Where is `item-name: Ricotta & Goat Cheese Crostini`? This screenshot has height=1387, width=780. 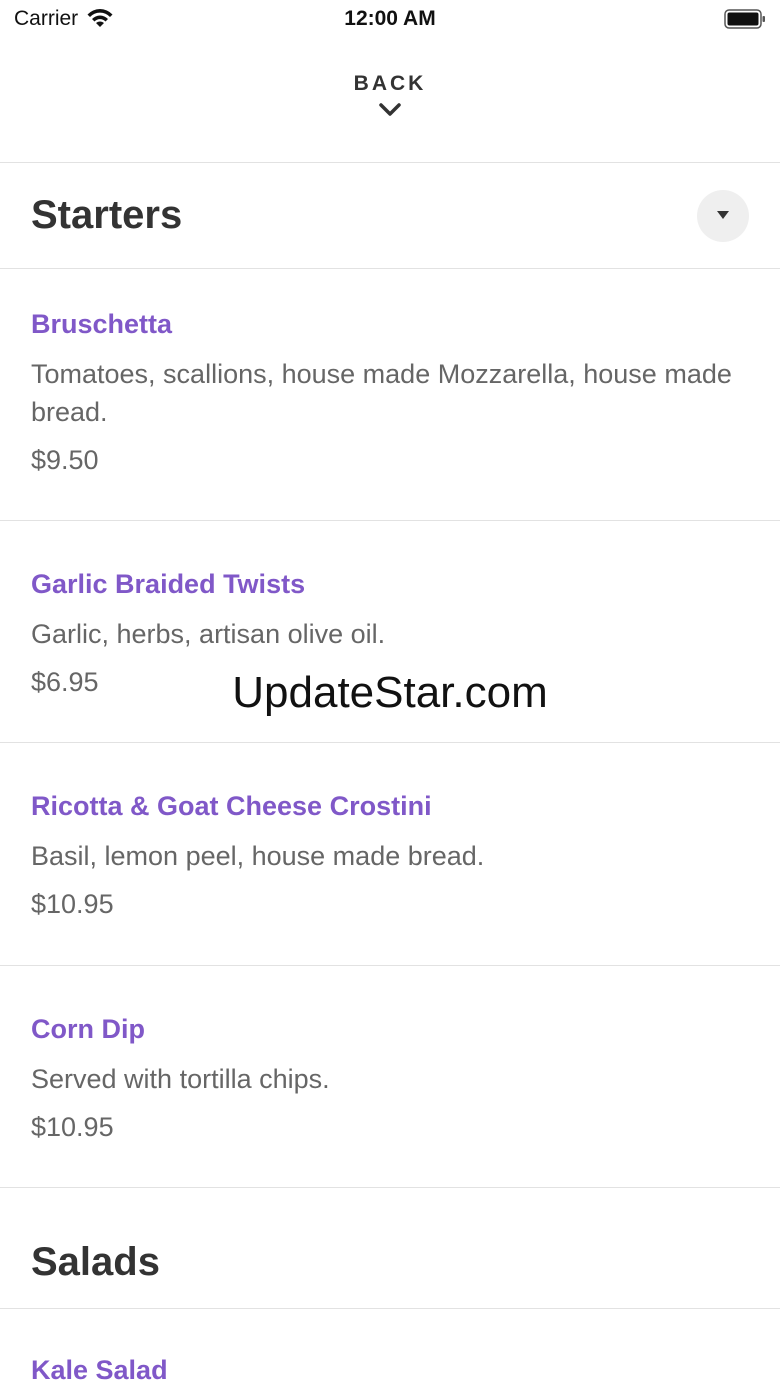
item-name: Ricotta & Goat Cheese Crostini is located at coordinates (231, 806).